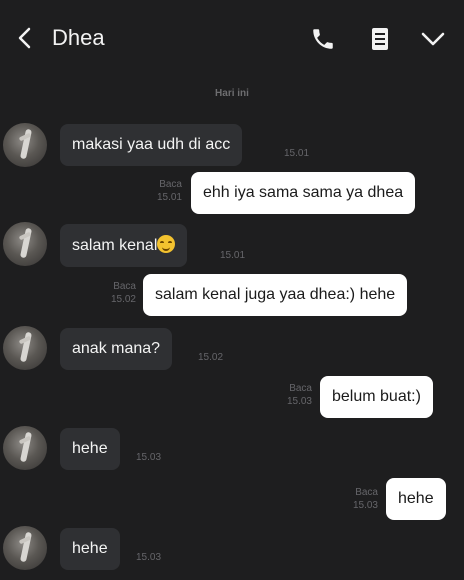 This screenshot has width=464, height=580. Describe the element at coordinates (115, 245) in the screenshot. I see `message-text: salam kenal` at that location.